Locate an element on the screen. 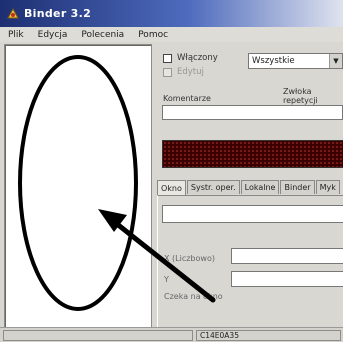 The width and height of the screenshot is (343, 342). y-input is located at coordinates (287, 279).